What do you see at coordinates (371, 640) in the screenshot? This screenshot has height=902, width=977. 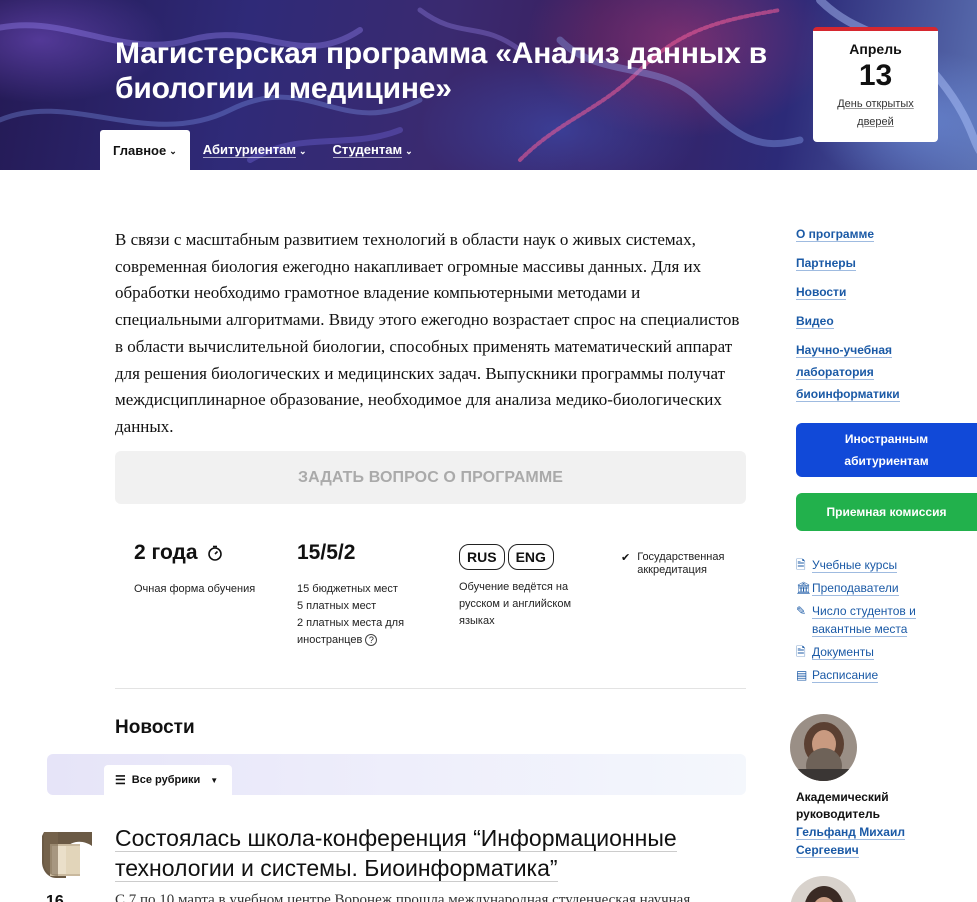 I see `question-icon: ?` at bounding box center [371, 640].